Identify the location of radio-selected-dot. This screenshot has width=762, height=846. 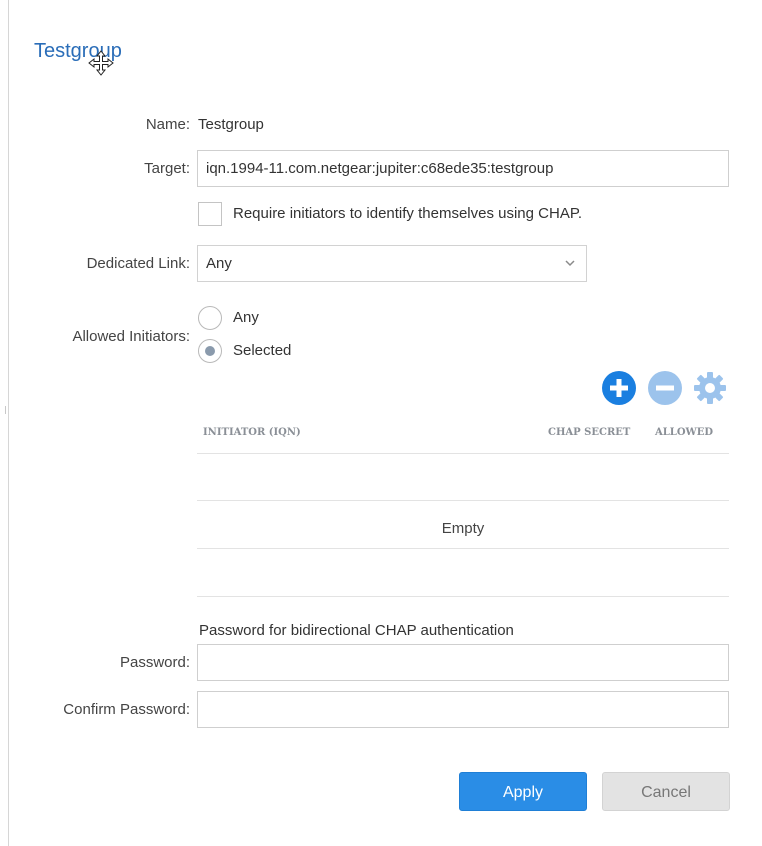
(210, 351).